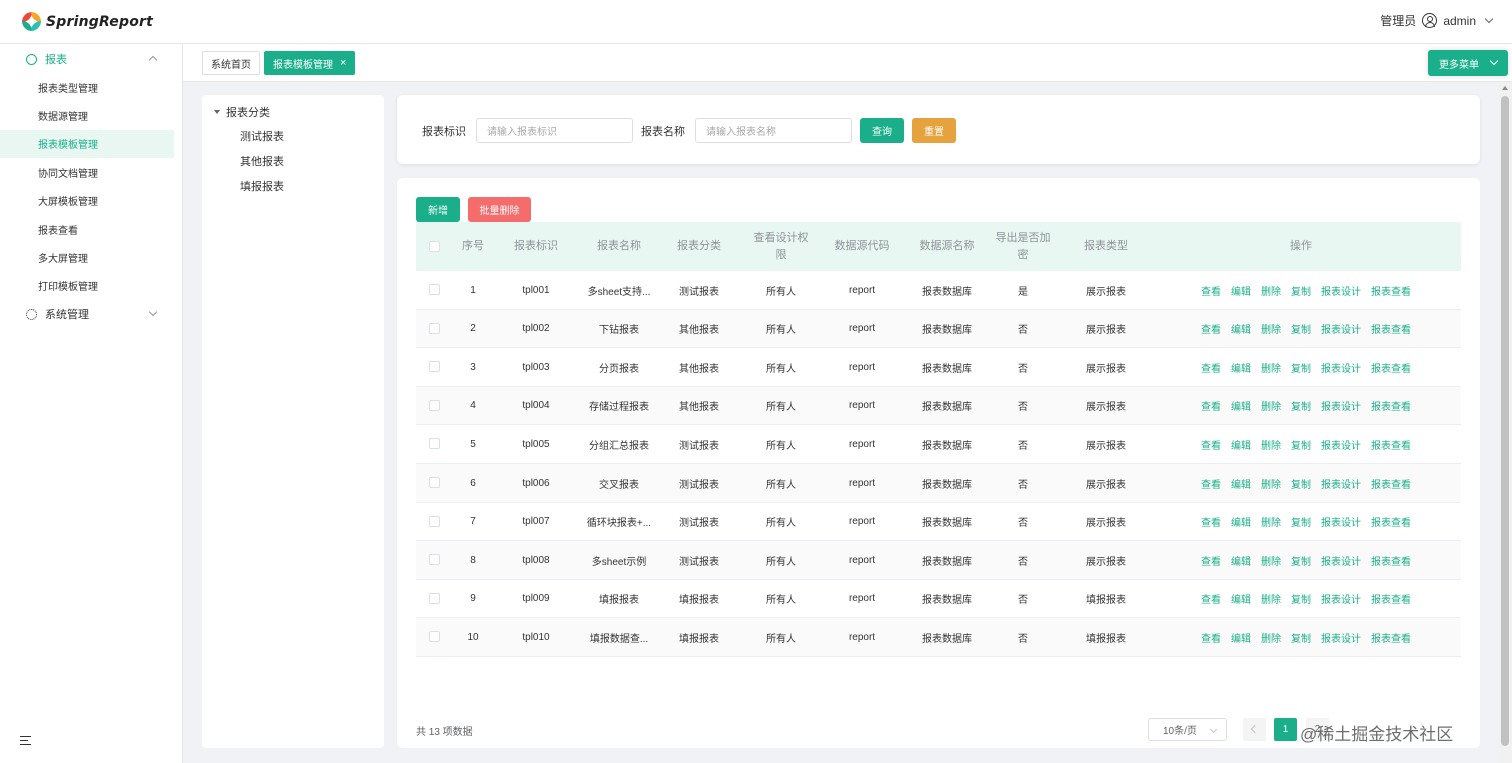  Describe the element at coordinates (87, 257) in the screenshot. I see `sidebar-item-multi-screen: 多大屏管理` at that location.